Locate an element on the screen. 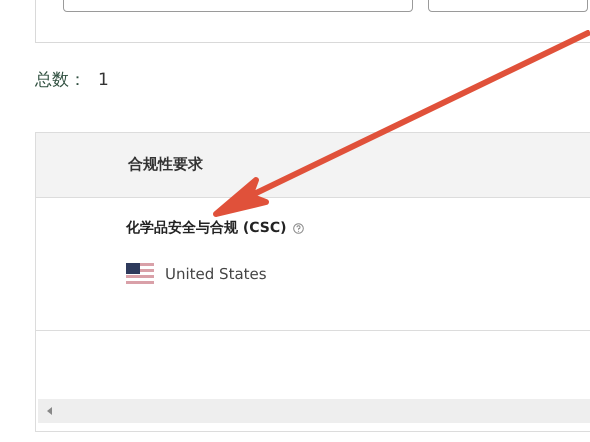  column-header: 合规性要求 is located at coordinates (165, 165).